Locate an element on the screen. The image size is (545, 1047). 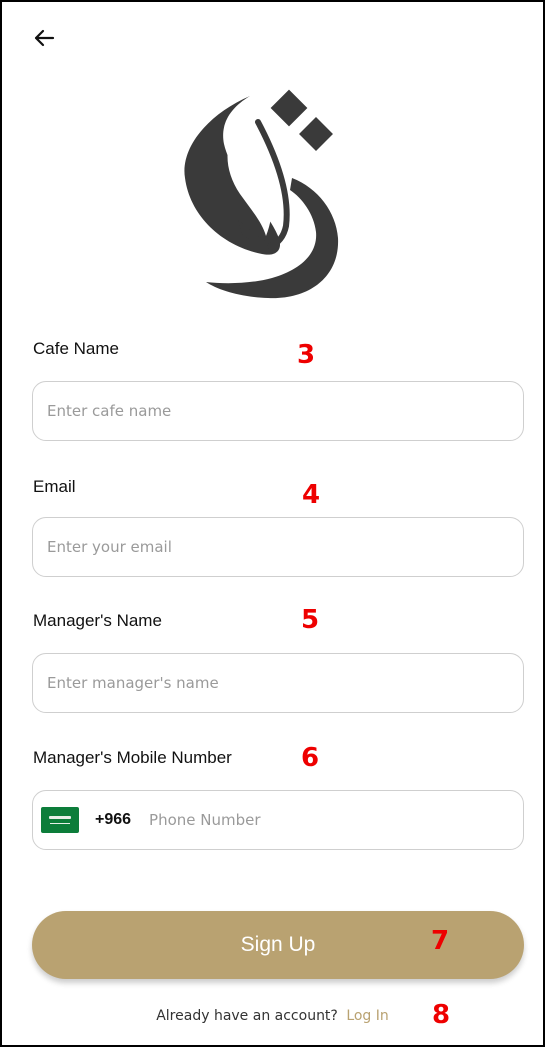
manager-name-input is located at coordinates (278, 683).